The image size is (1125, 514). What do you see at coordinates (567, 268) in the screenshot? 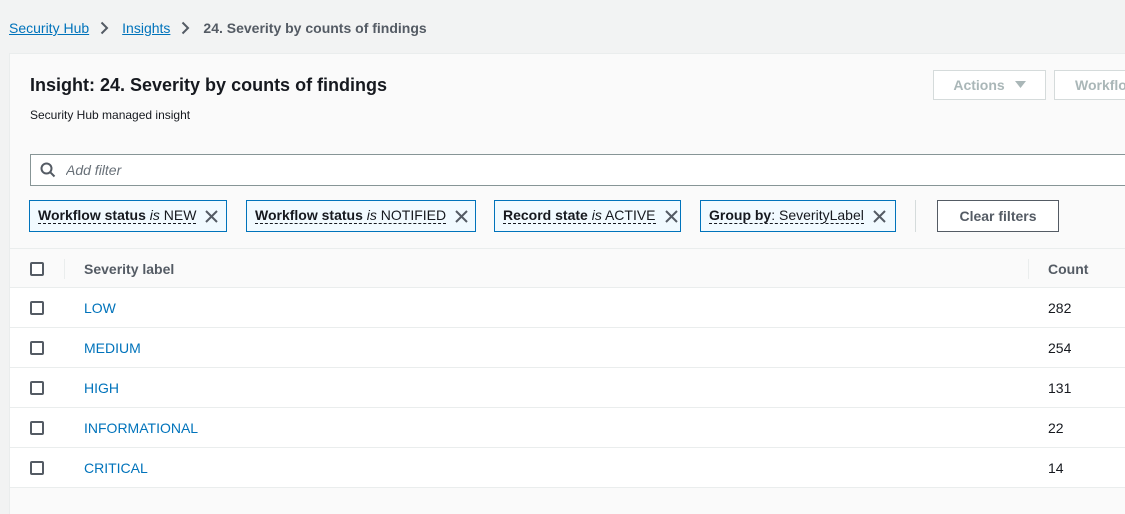
I see `table-header: Severity label Count` at bounding box center [567, 268].